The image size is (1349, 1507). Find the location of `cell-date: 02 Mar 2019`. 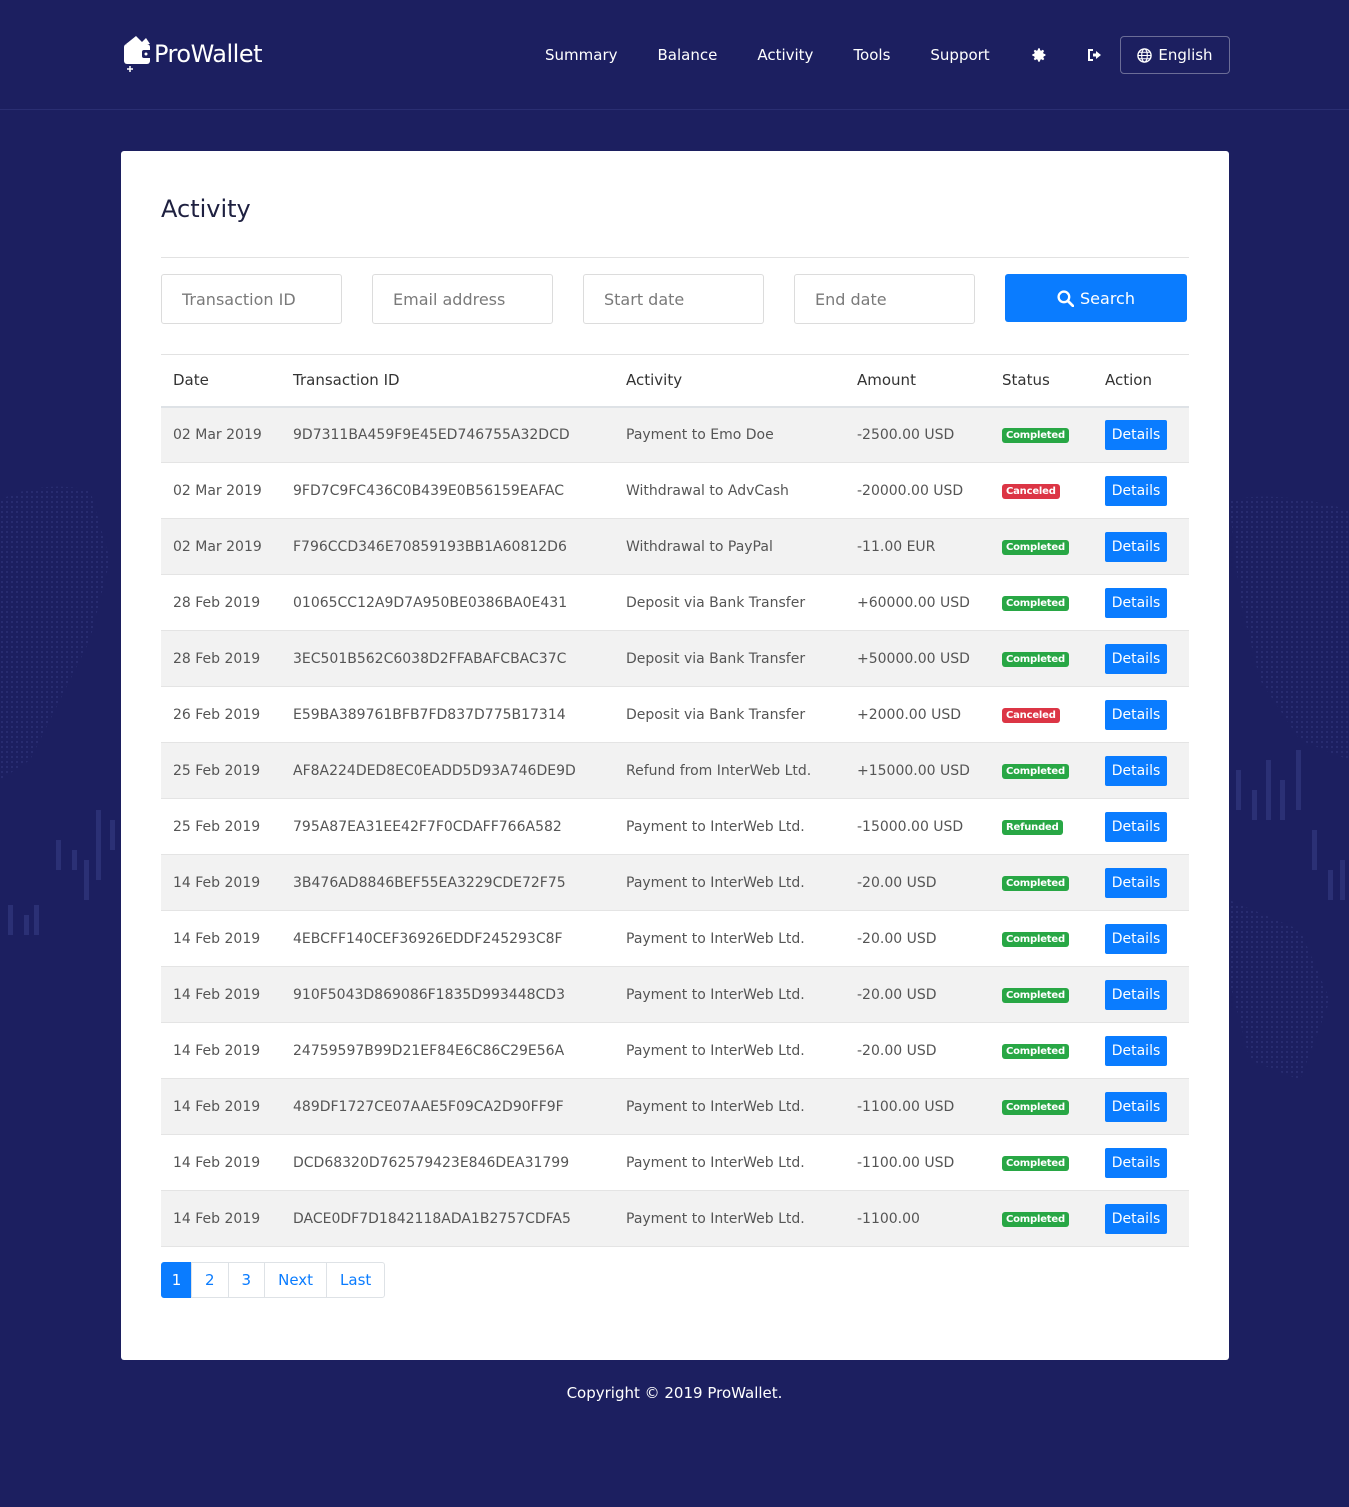

cell-date: 02 Mar 2019 is located at coordinates (217, 490).